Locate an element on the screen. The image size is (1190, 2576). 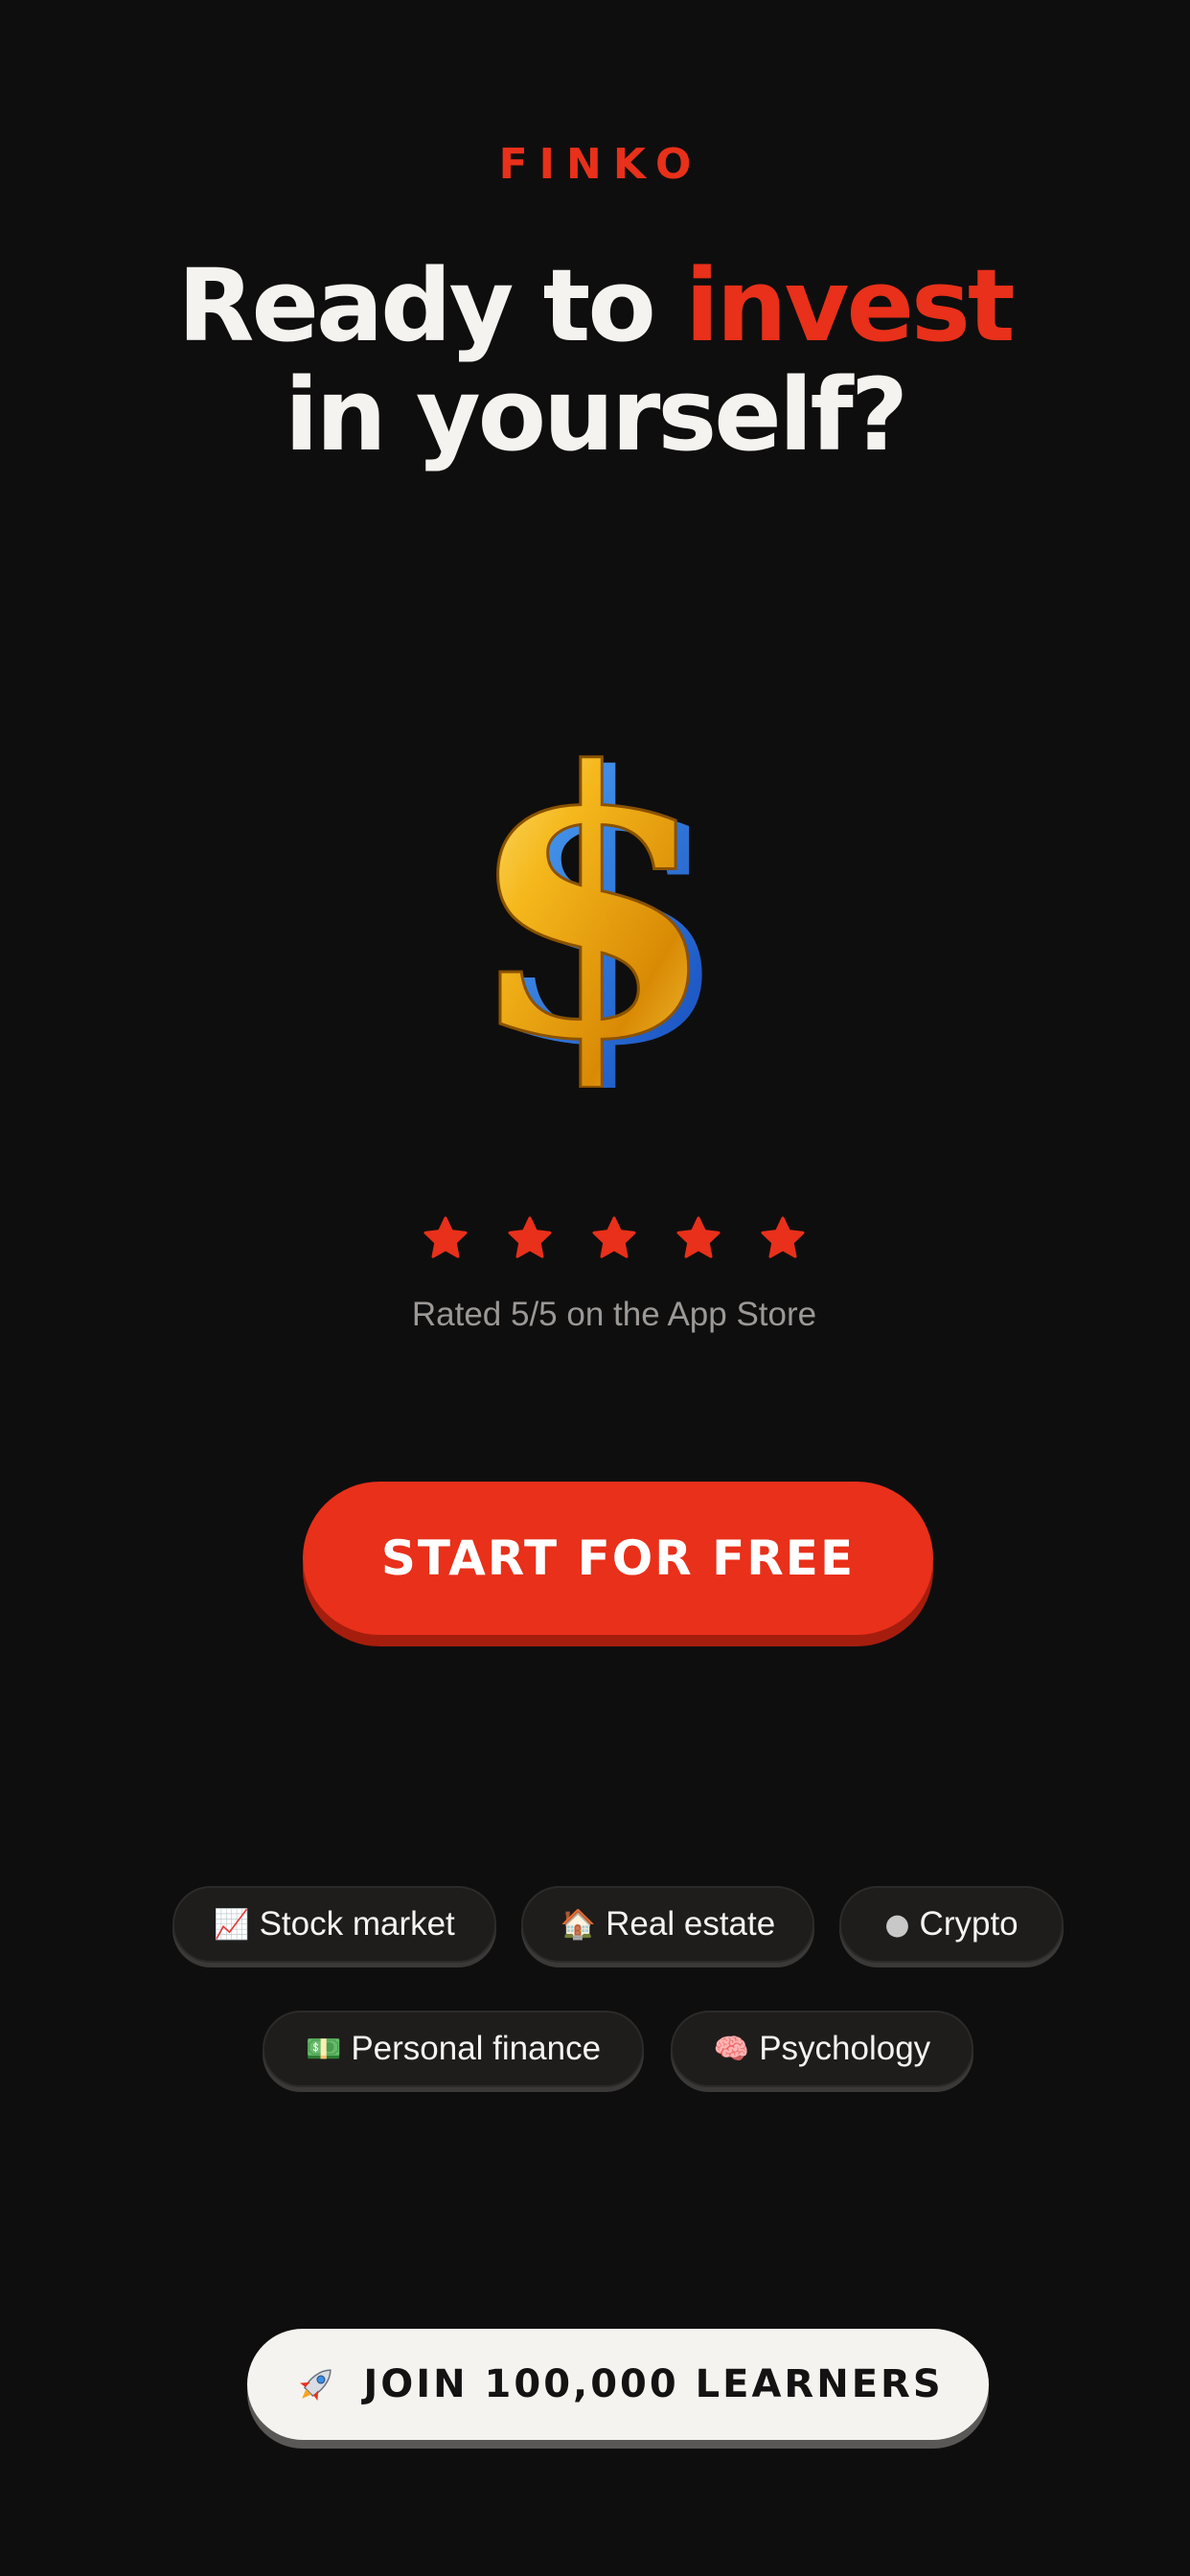
brand-logo: FINKO is located at coordinates (601, 164).